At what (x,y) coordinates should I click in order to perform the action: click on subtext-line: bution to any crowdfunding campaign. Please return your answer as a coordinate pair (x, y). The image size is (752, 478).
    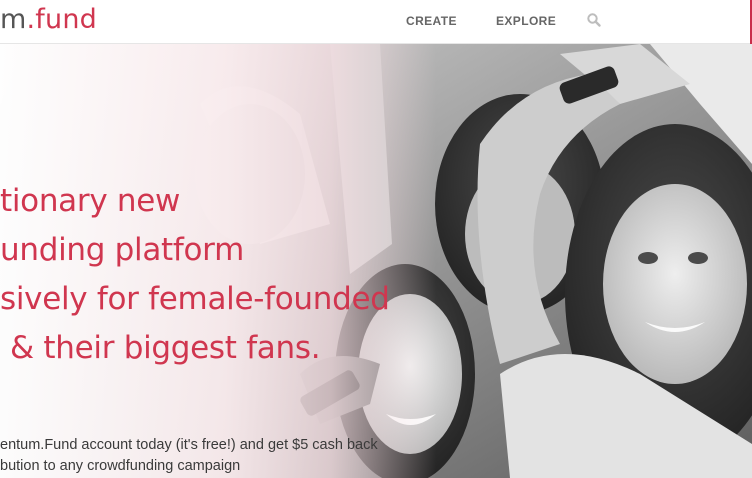
    Looking at the image, I should click on (120, 466).